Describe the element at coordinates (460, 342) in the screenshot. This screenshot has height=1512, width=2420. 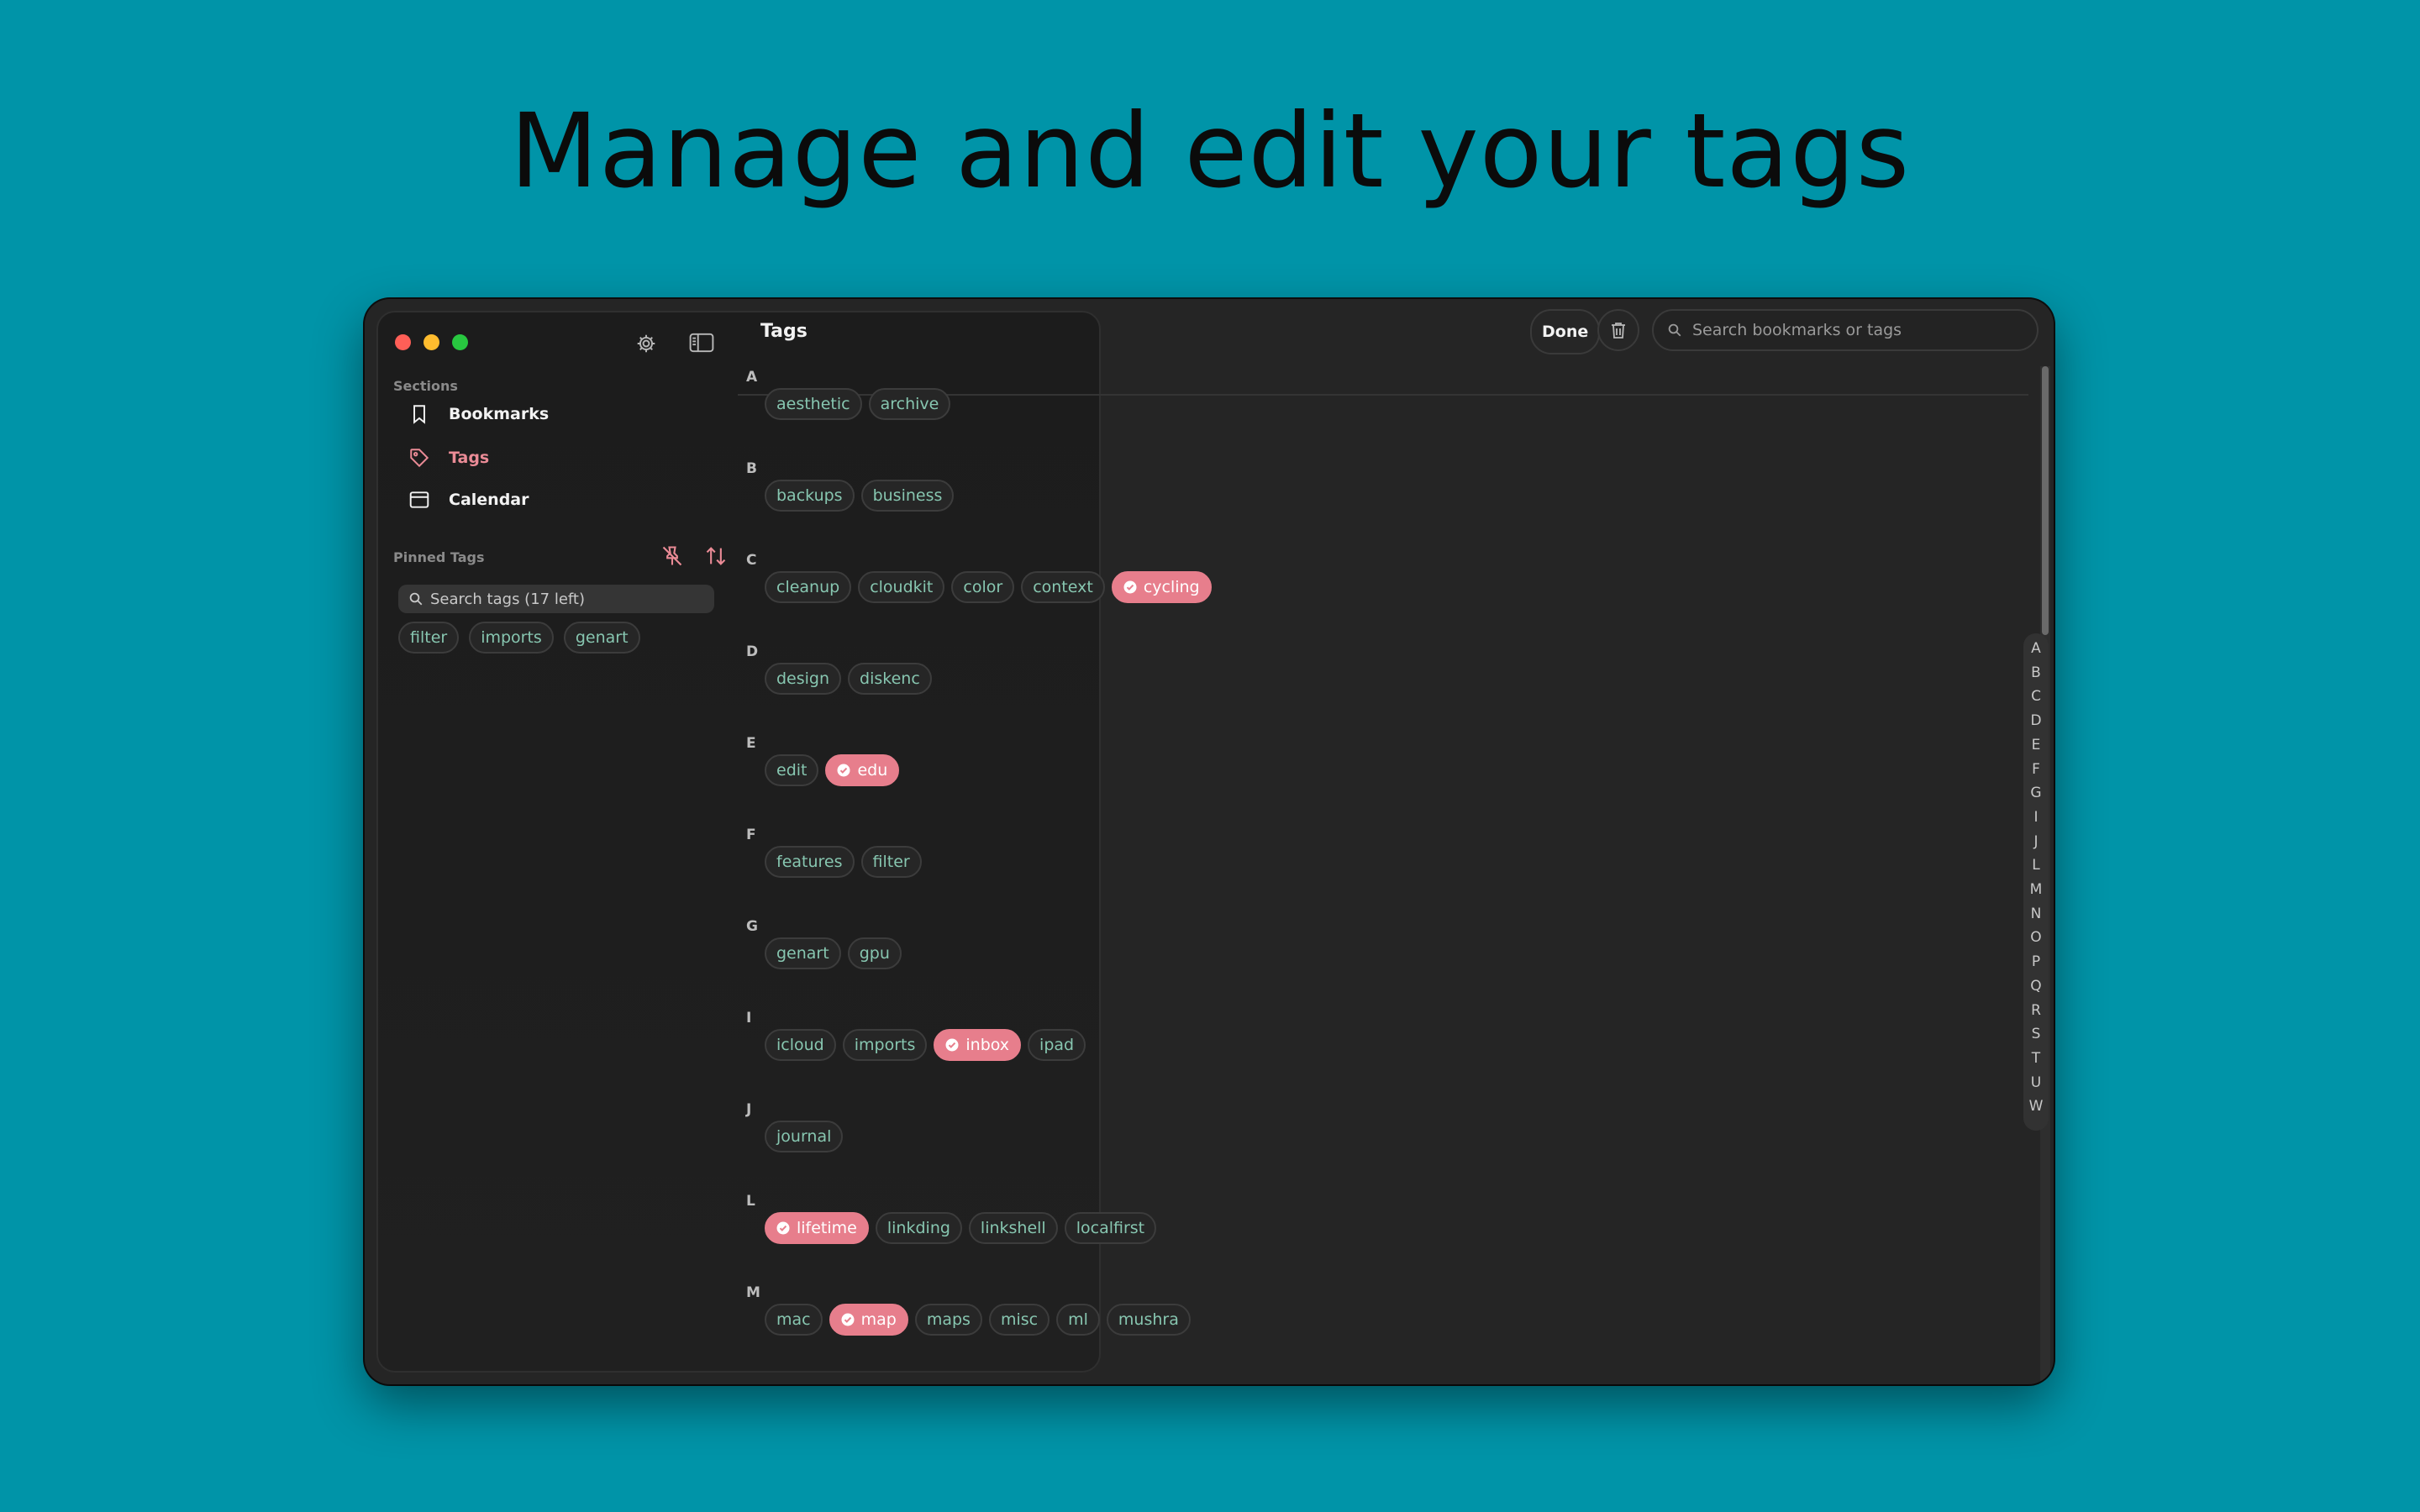
I see `zoom-window-button` at that location.